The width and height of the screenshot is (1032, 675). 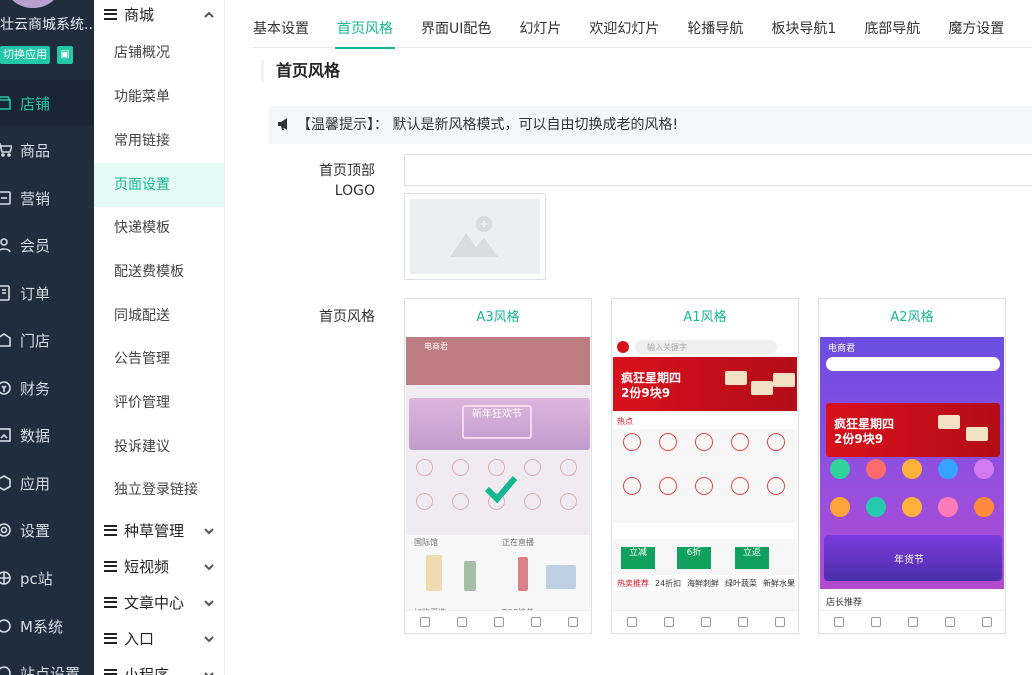 What do you see at coordinates (650, 125) in the screenshot?
I see `tip-banner: 【温馨提示】： 默认是新风格模式，可以自由切换成老的风格!` at bounding box center [650, 125].